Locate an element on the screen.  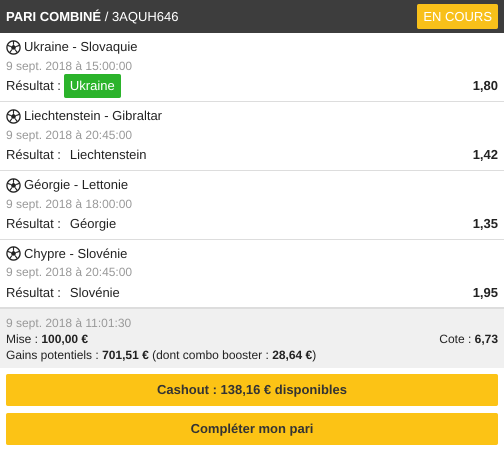
stake-text: Mise : 100,00 € is located at coordinates (47, 339).